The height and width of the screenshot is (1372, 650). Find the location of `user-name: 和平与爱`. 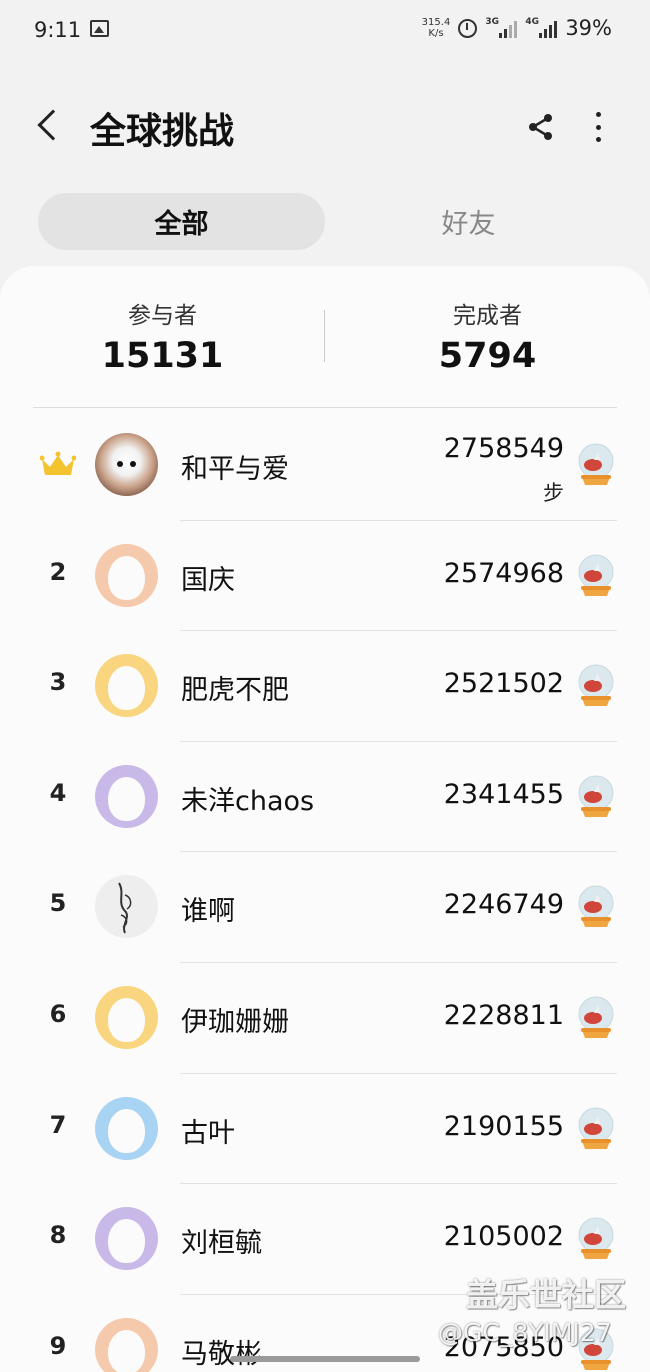

user-name: 和平与爱 is located at coordinates (235, 469).